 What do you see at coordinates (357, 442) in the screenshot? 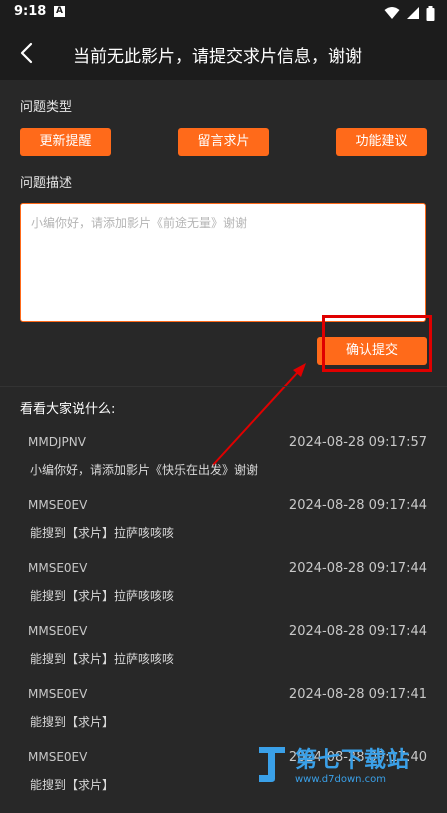
I see `comment-time: 2024-08-28 09:17:57` at bounding box center [357, 442].